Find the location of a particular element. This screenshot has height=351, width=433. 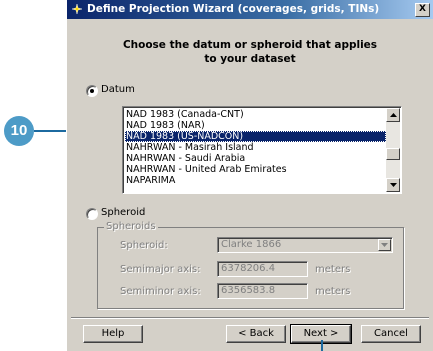

datum-label: Datum is located at coordinates (118, 89).